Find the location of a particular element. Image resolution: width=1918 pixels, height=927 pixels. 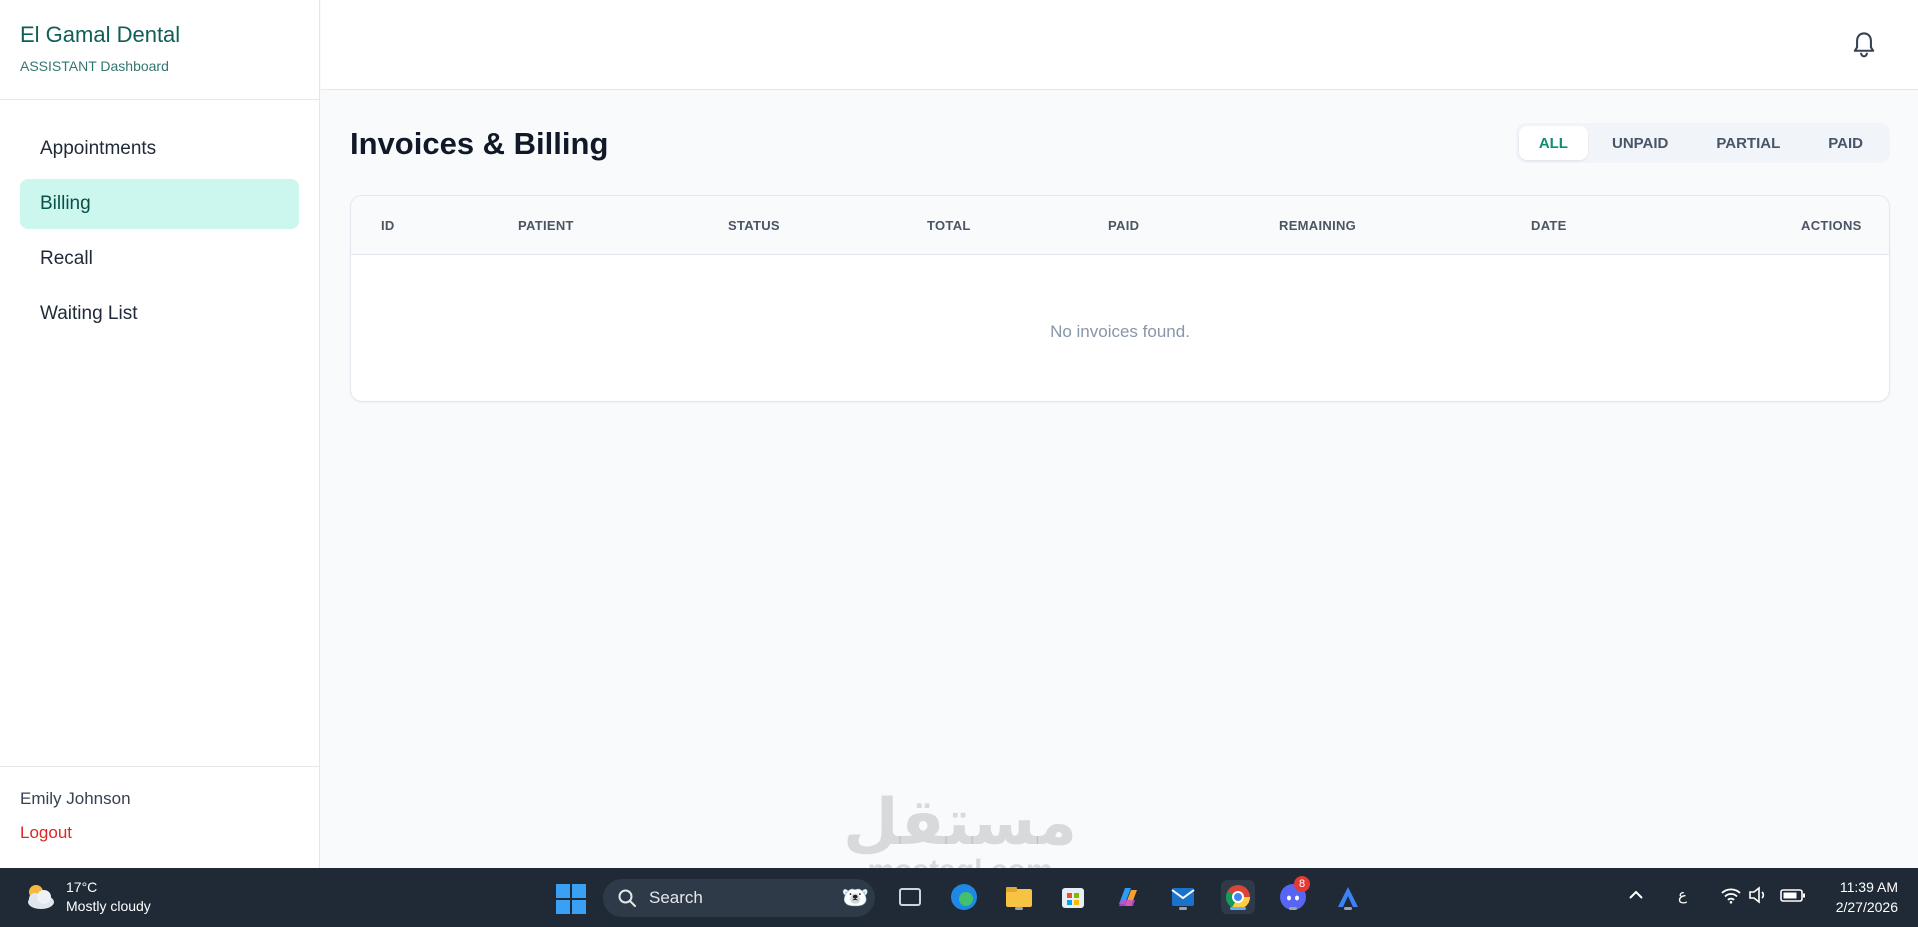

wifi-icon is located at coordinates (1731, 897).